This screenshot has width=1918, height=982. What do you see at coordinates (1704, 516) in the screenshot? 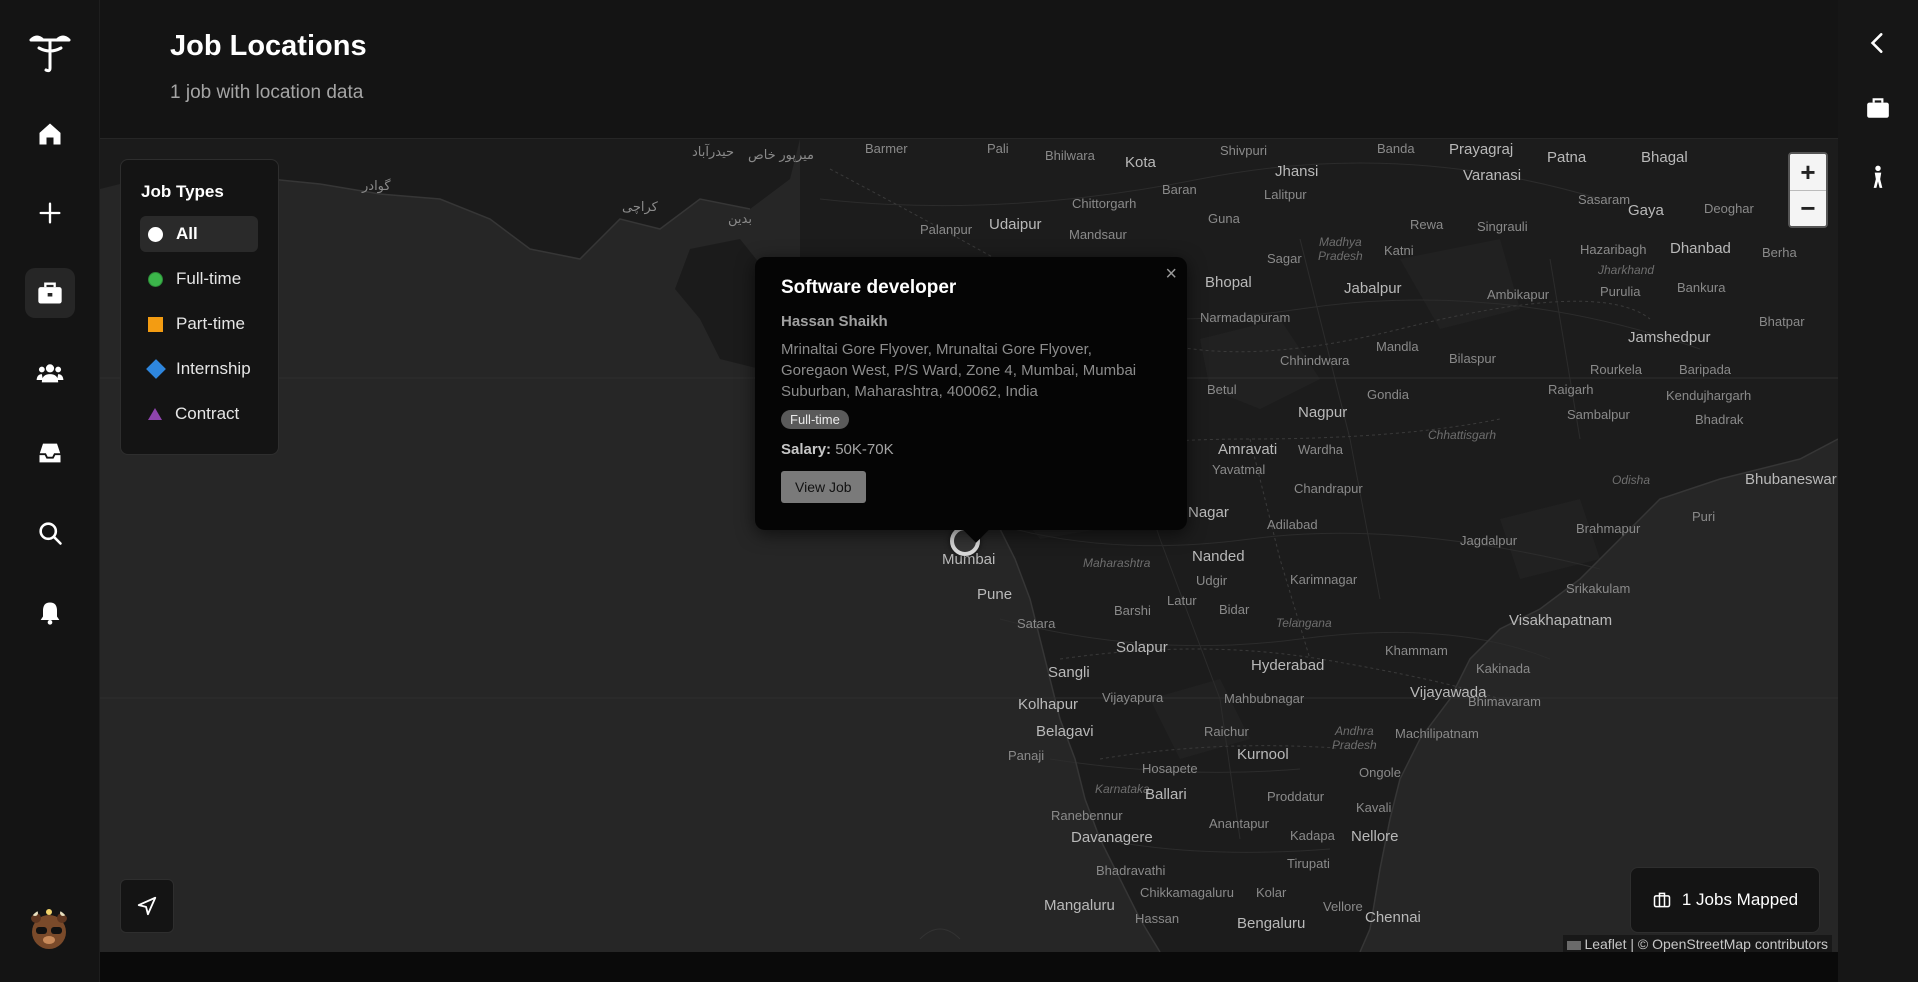
I see `map-label: Puri` at bounding box center [1704, 516].